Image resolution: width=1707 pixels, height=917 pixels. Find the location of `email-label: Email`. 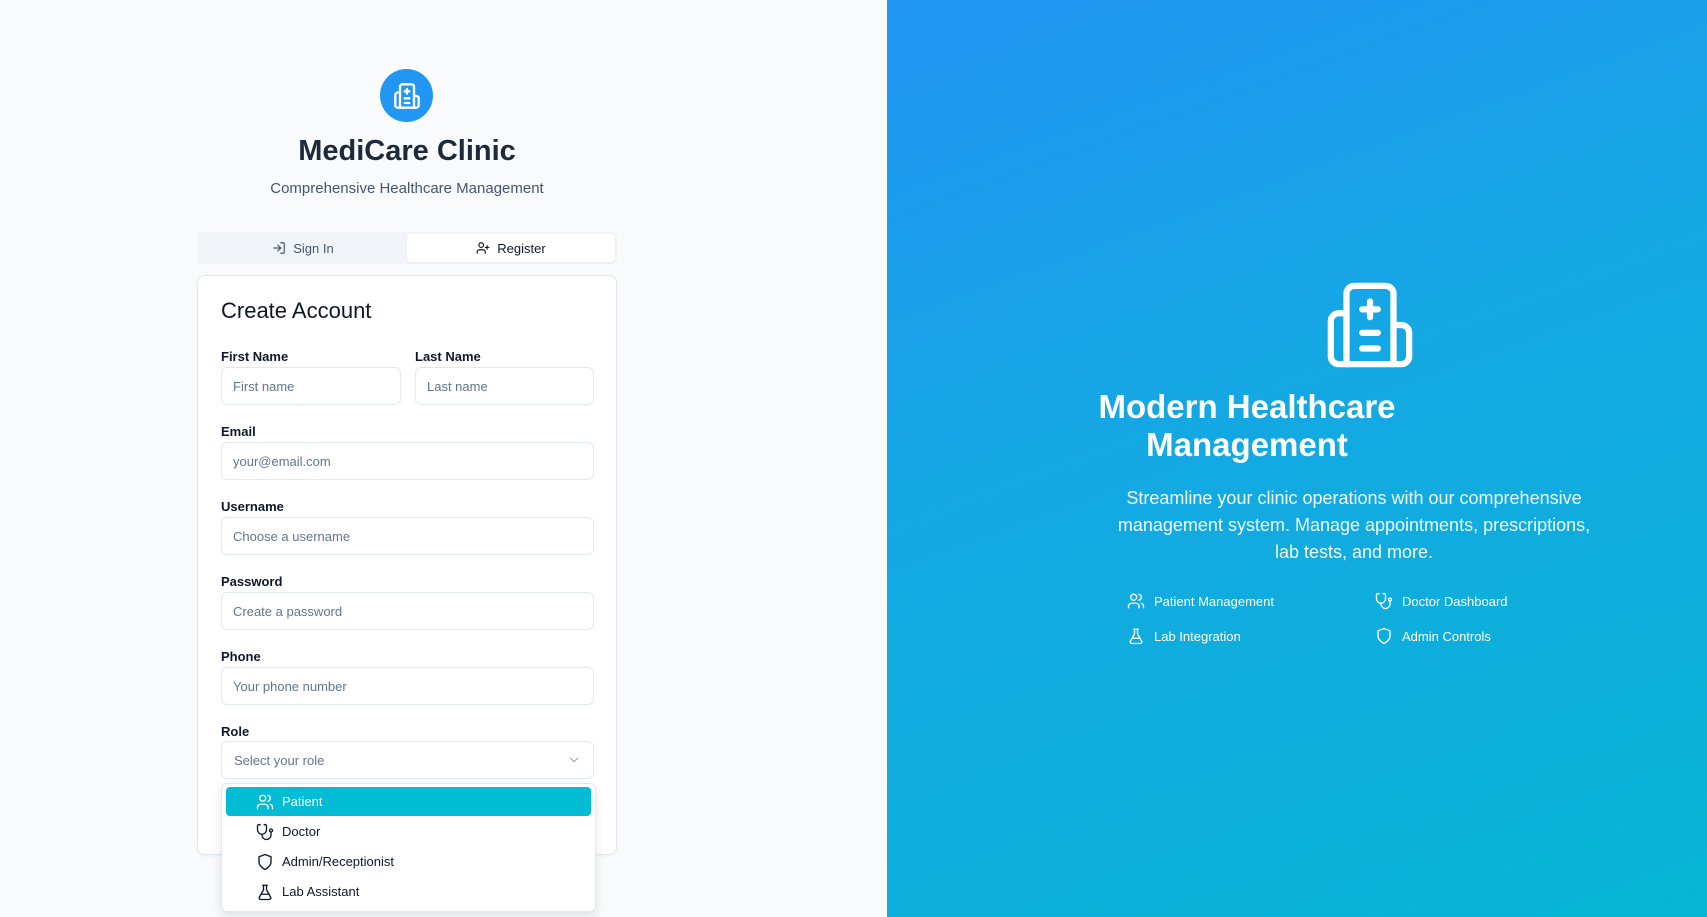

email-label: Email is located at coordinates (238, 431).